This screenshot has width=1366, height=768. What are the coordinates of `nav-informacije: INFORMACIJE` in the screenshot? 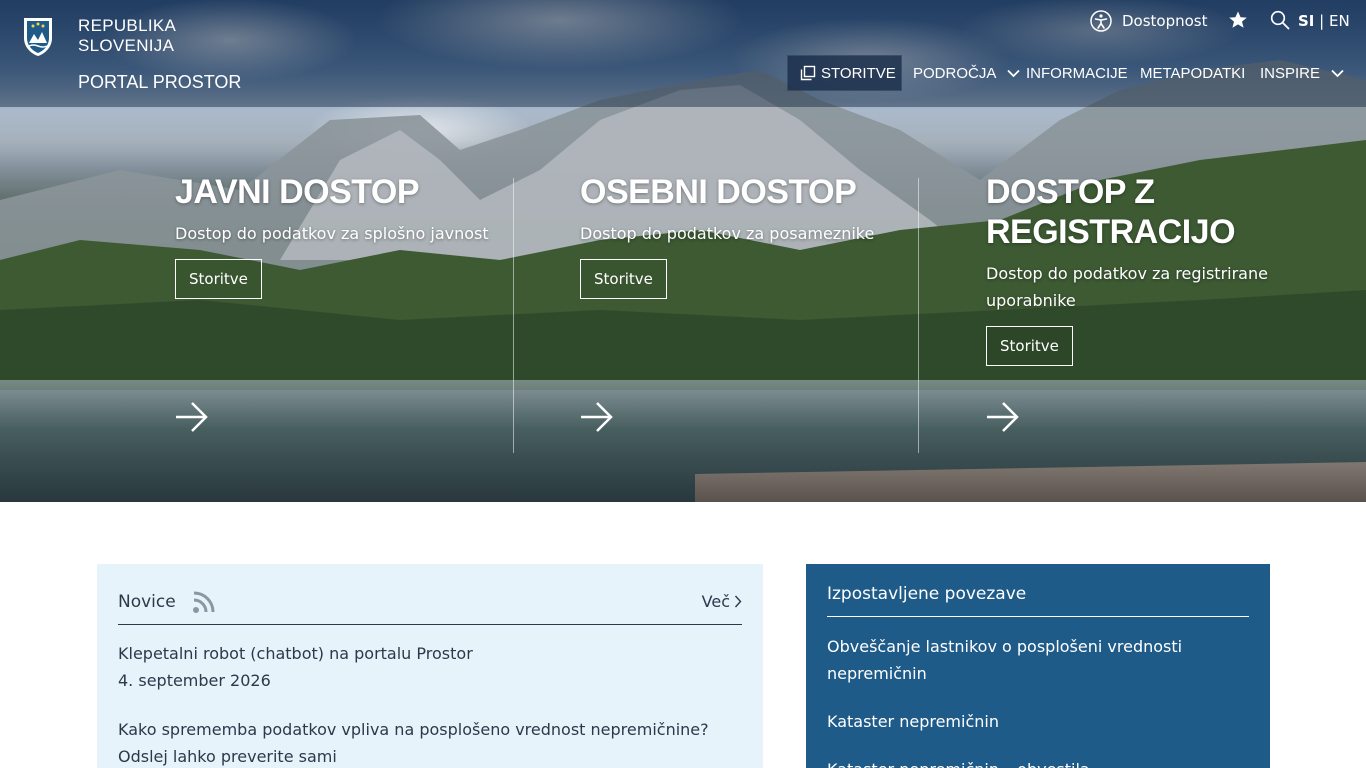 It's located at (1077, 73).